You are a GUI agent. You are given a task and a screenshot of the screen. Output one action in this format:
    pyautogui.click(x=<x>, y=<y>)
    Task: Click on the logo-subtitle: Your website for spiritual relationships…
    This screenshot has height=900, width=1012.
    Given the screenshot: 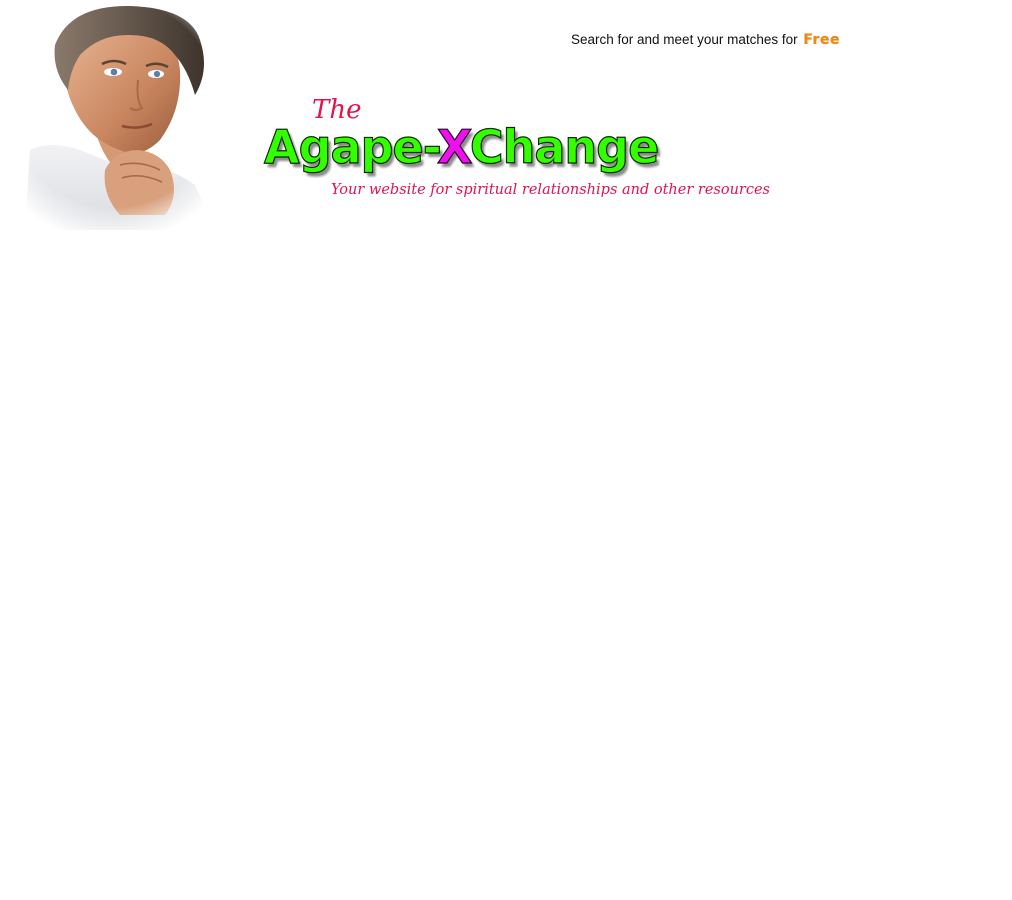 What is the action you would take?
    pyautogui.click(x=550, y=190)
    